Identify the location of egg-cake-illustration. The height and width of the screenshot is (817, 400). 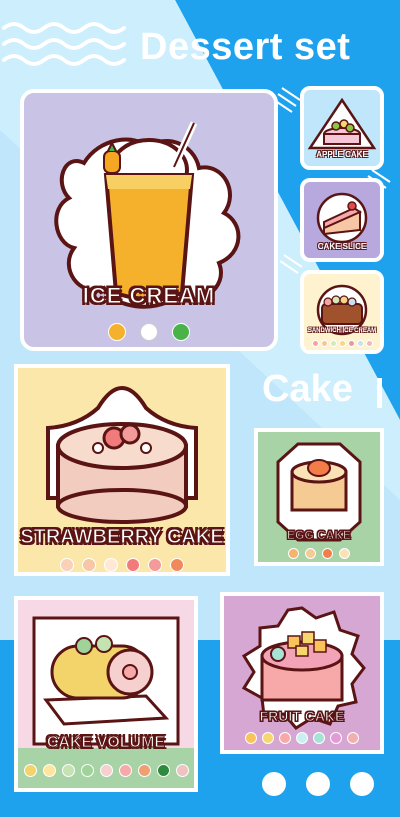
(319, 492).